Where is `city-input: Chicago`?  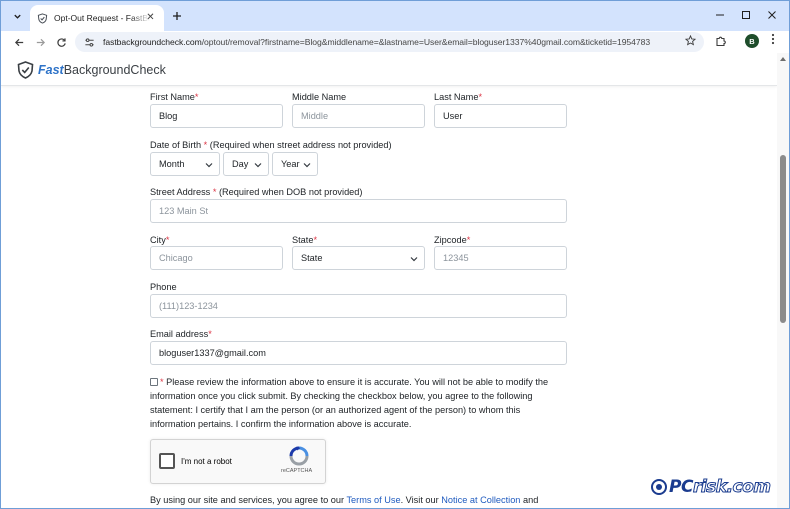 city-input: Chicago is located at coordinates (216, 258).